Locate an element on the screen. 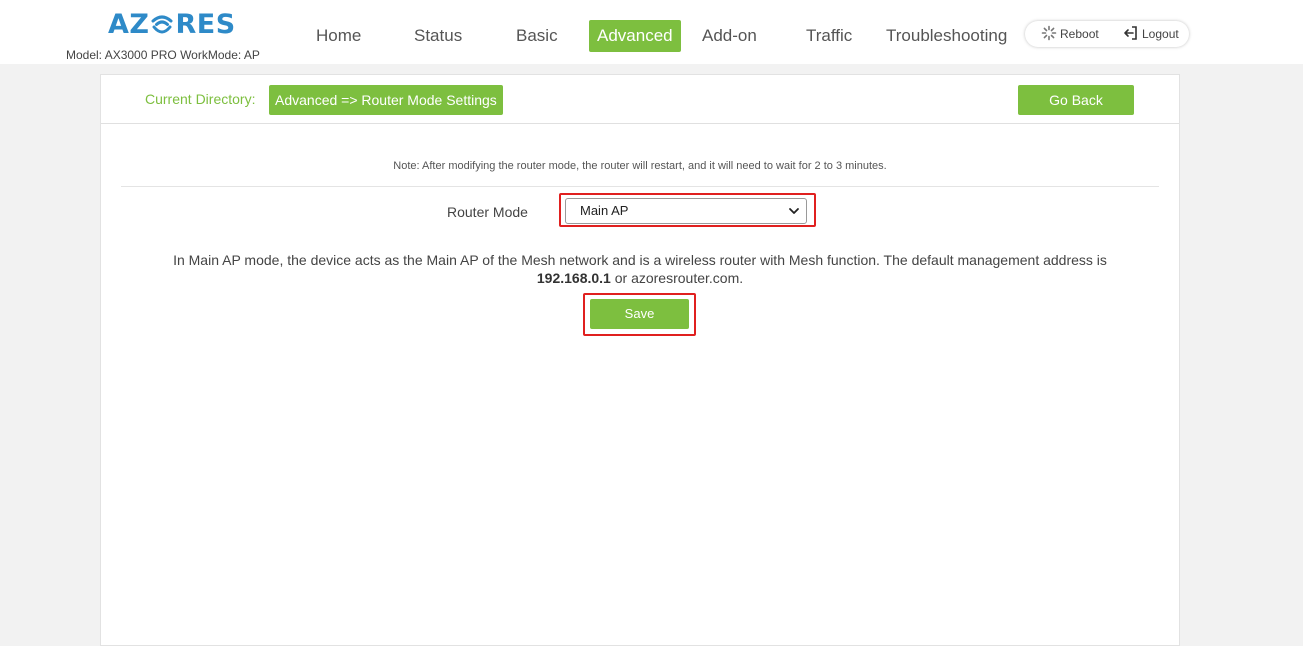 The width and height of the screenshot is (1303, 646). divider is located at coordinates (640, 186).